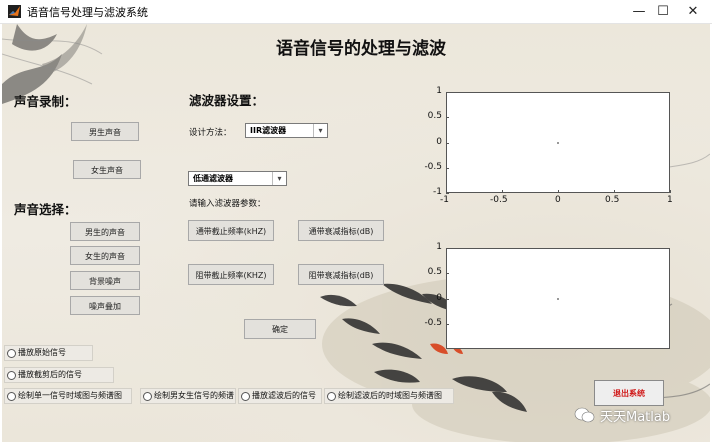 This screenshot has height=446, width=720. What do you see at coordinates (227, 100) in the screenshot?
I see `filter-settings-heading: 滤波器设置：` at bounding box center [227, 100].